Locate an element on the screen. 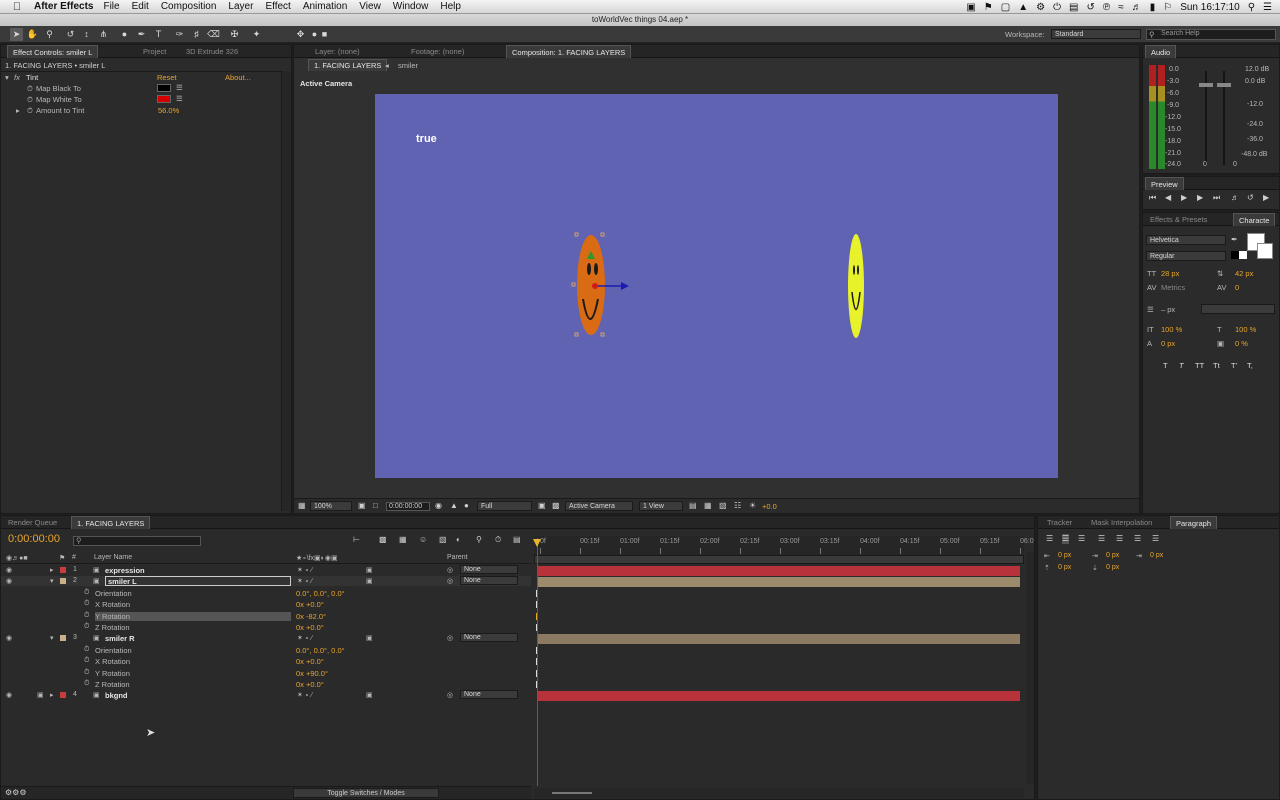 This screenshot has width=1280, height=800. wifi-icon: ≈ is located at coordinates (1121, 7).